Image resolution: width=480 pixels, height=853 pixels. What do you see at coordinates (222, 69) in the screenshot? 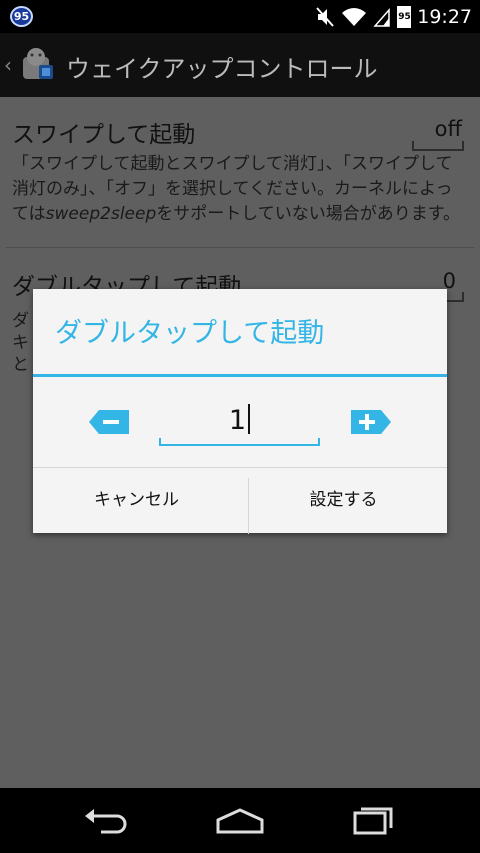
I see `page-title: ウェイクアップコントロール` at bounding box center [222, 69].